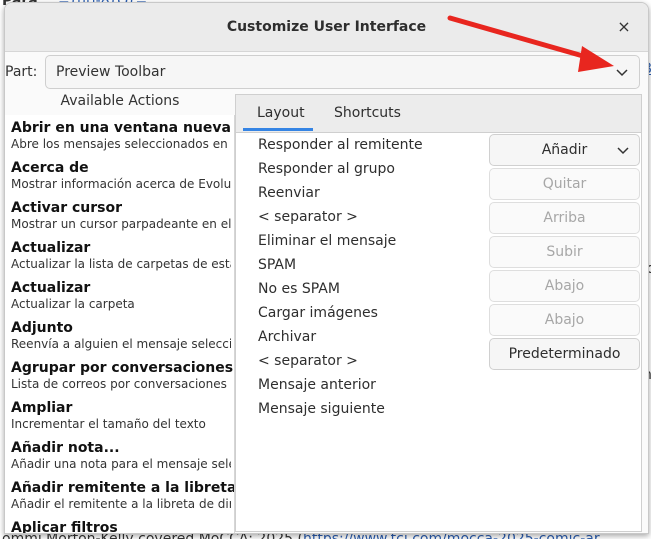 The height and width of the screenshot is (539, 651). Describe the element at coordinates (360, 169) in the screenshot. I see `toolbar-list-item: Responder al grupo` at that location.